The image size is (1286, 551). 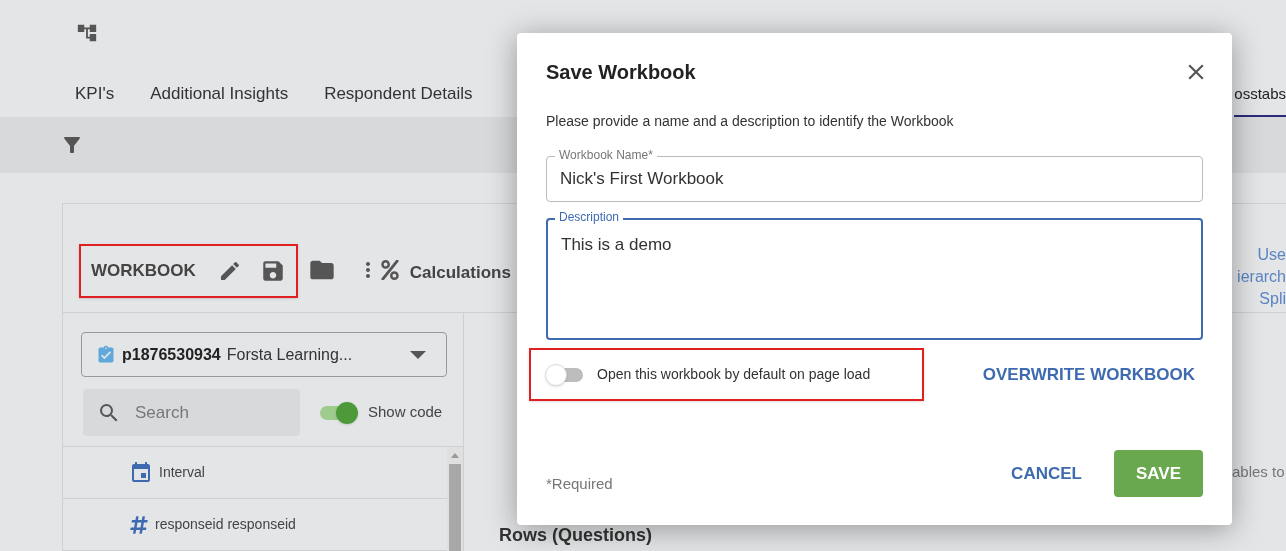 What do you see at coordinates (1259, 472) in the screenshot?
I see `hint-text: ables to` at bounding box center [1259, 472].